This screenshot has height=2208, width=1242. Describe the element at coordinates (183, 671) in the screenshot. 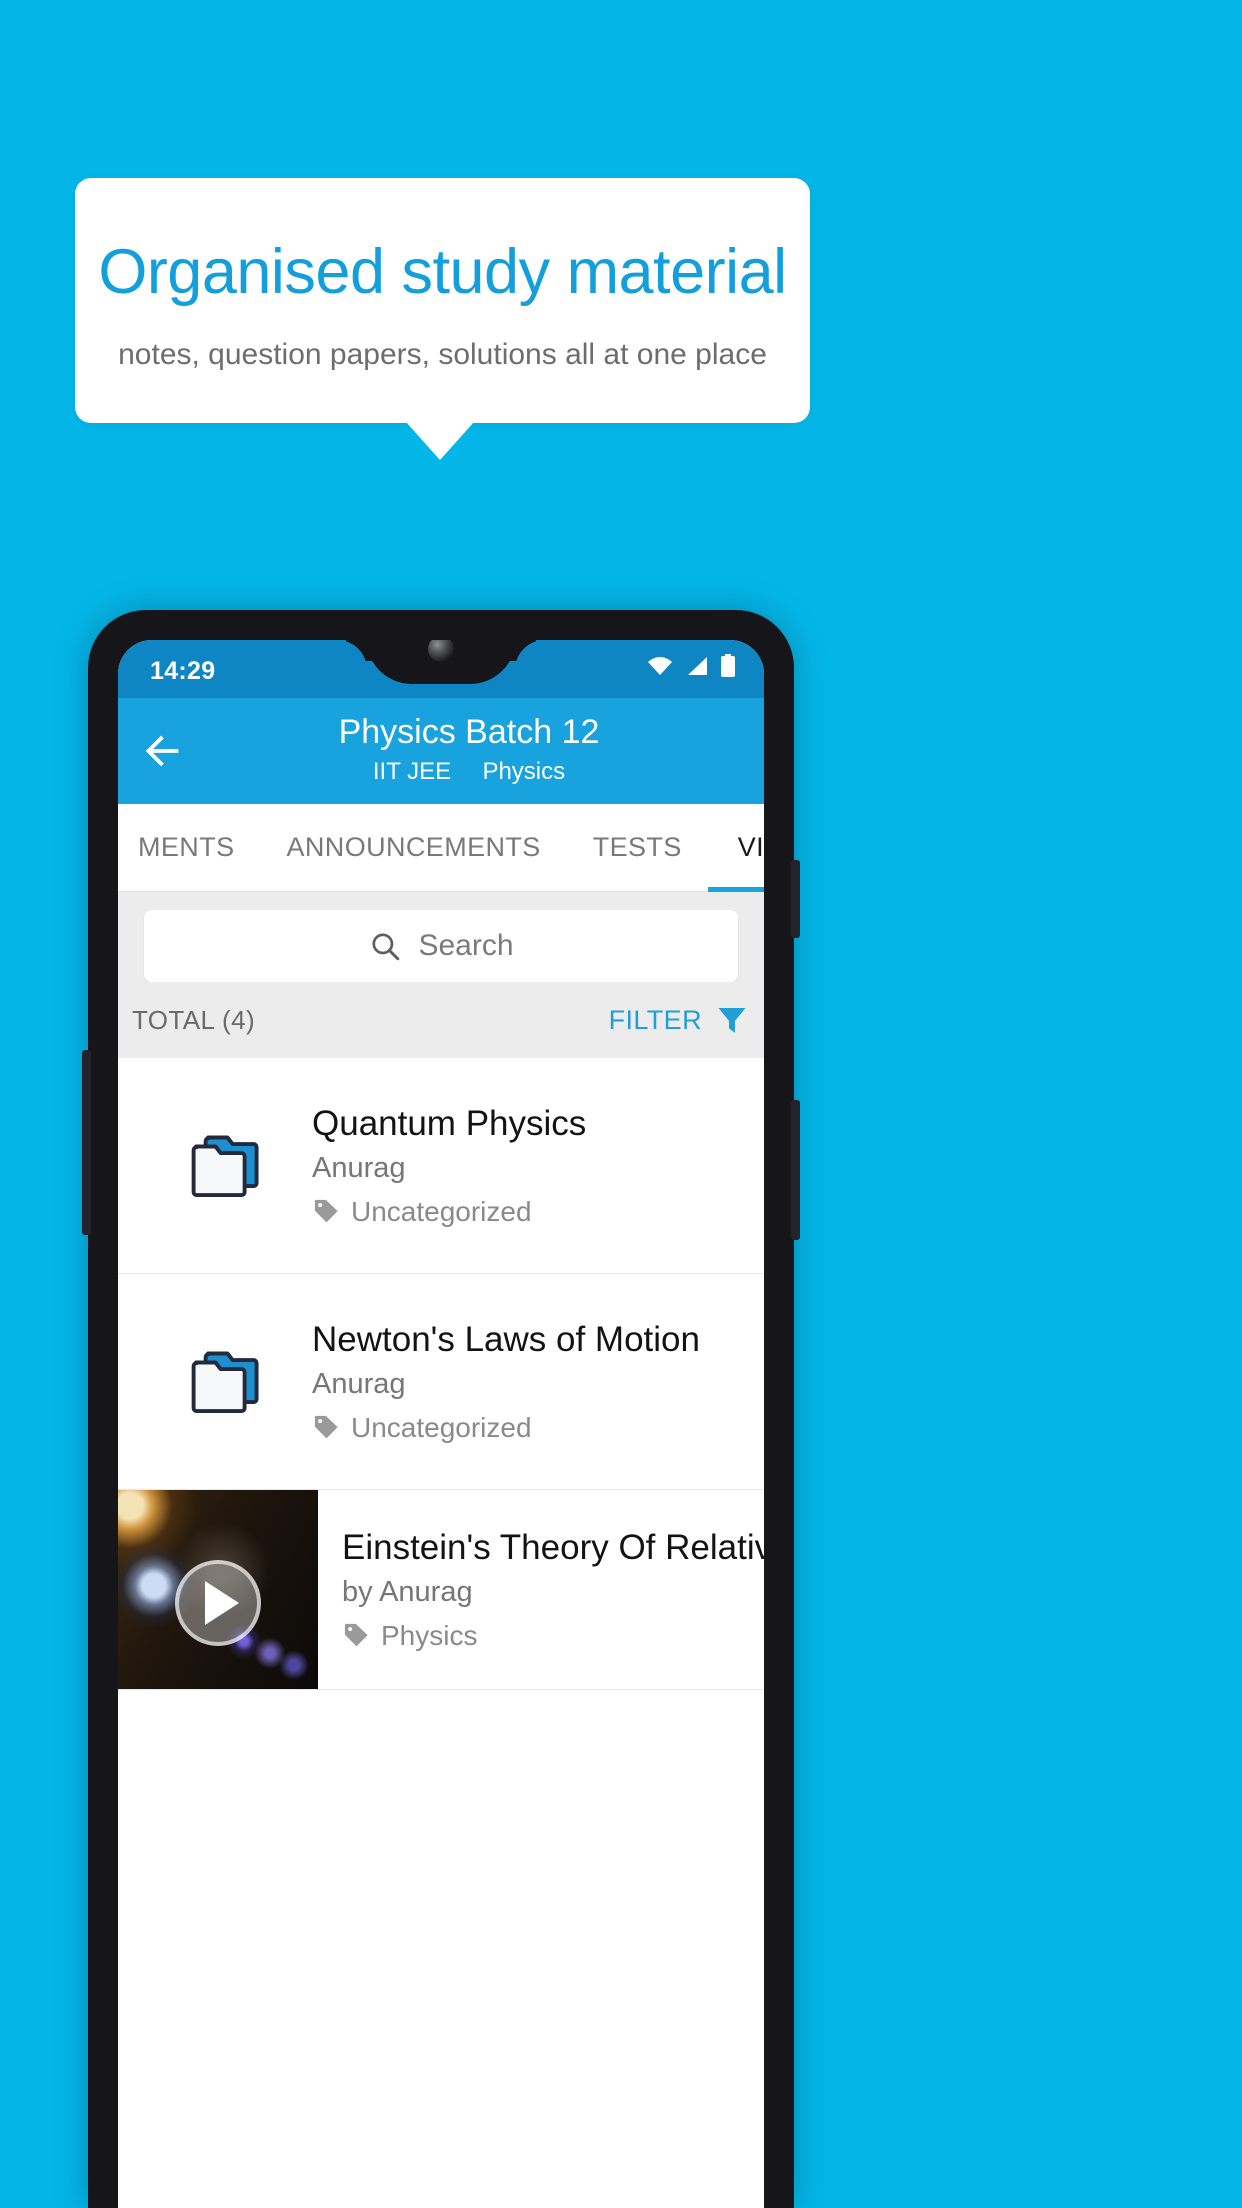

I see `status-time: 14:29` at that location.